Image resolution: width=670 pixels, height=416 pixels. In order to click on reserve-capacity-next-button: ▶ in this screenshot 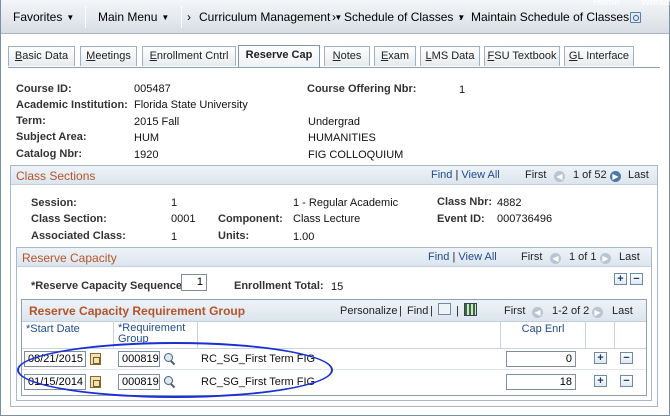, I will do `click(605, 257)`.